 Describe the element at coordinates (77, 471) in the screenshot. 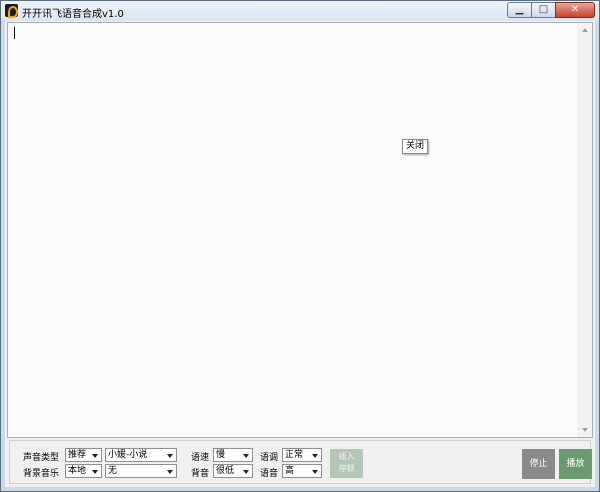

I see `bgm-source-value: 本地` at that location.